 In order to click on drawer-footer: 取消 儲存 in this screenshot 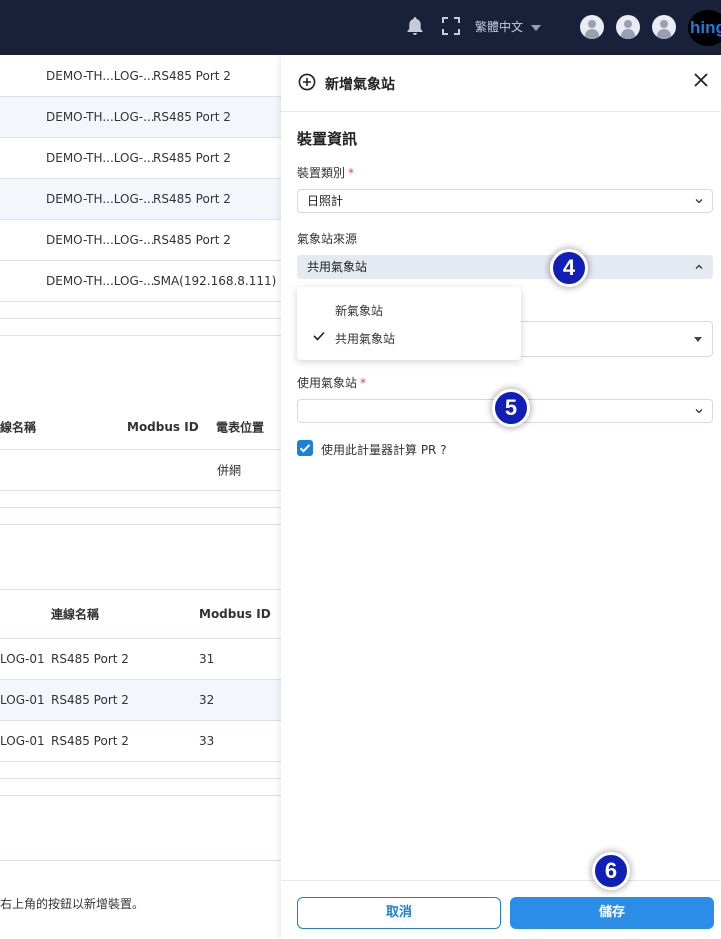, I will do `click(501, 909)`.